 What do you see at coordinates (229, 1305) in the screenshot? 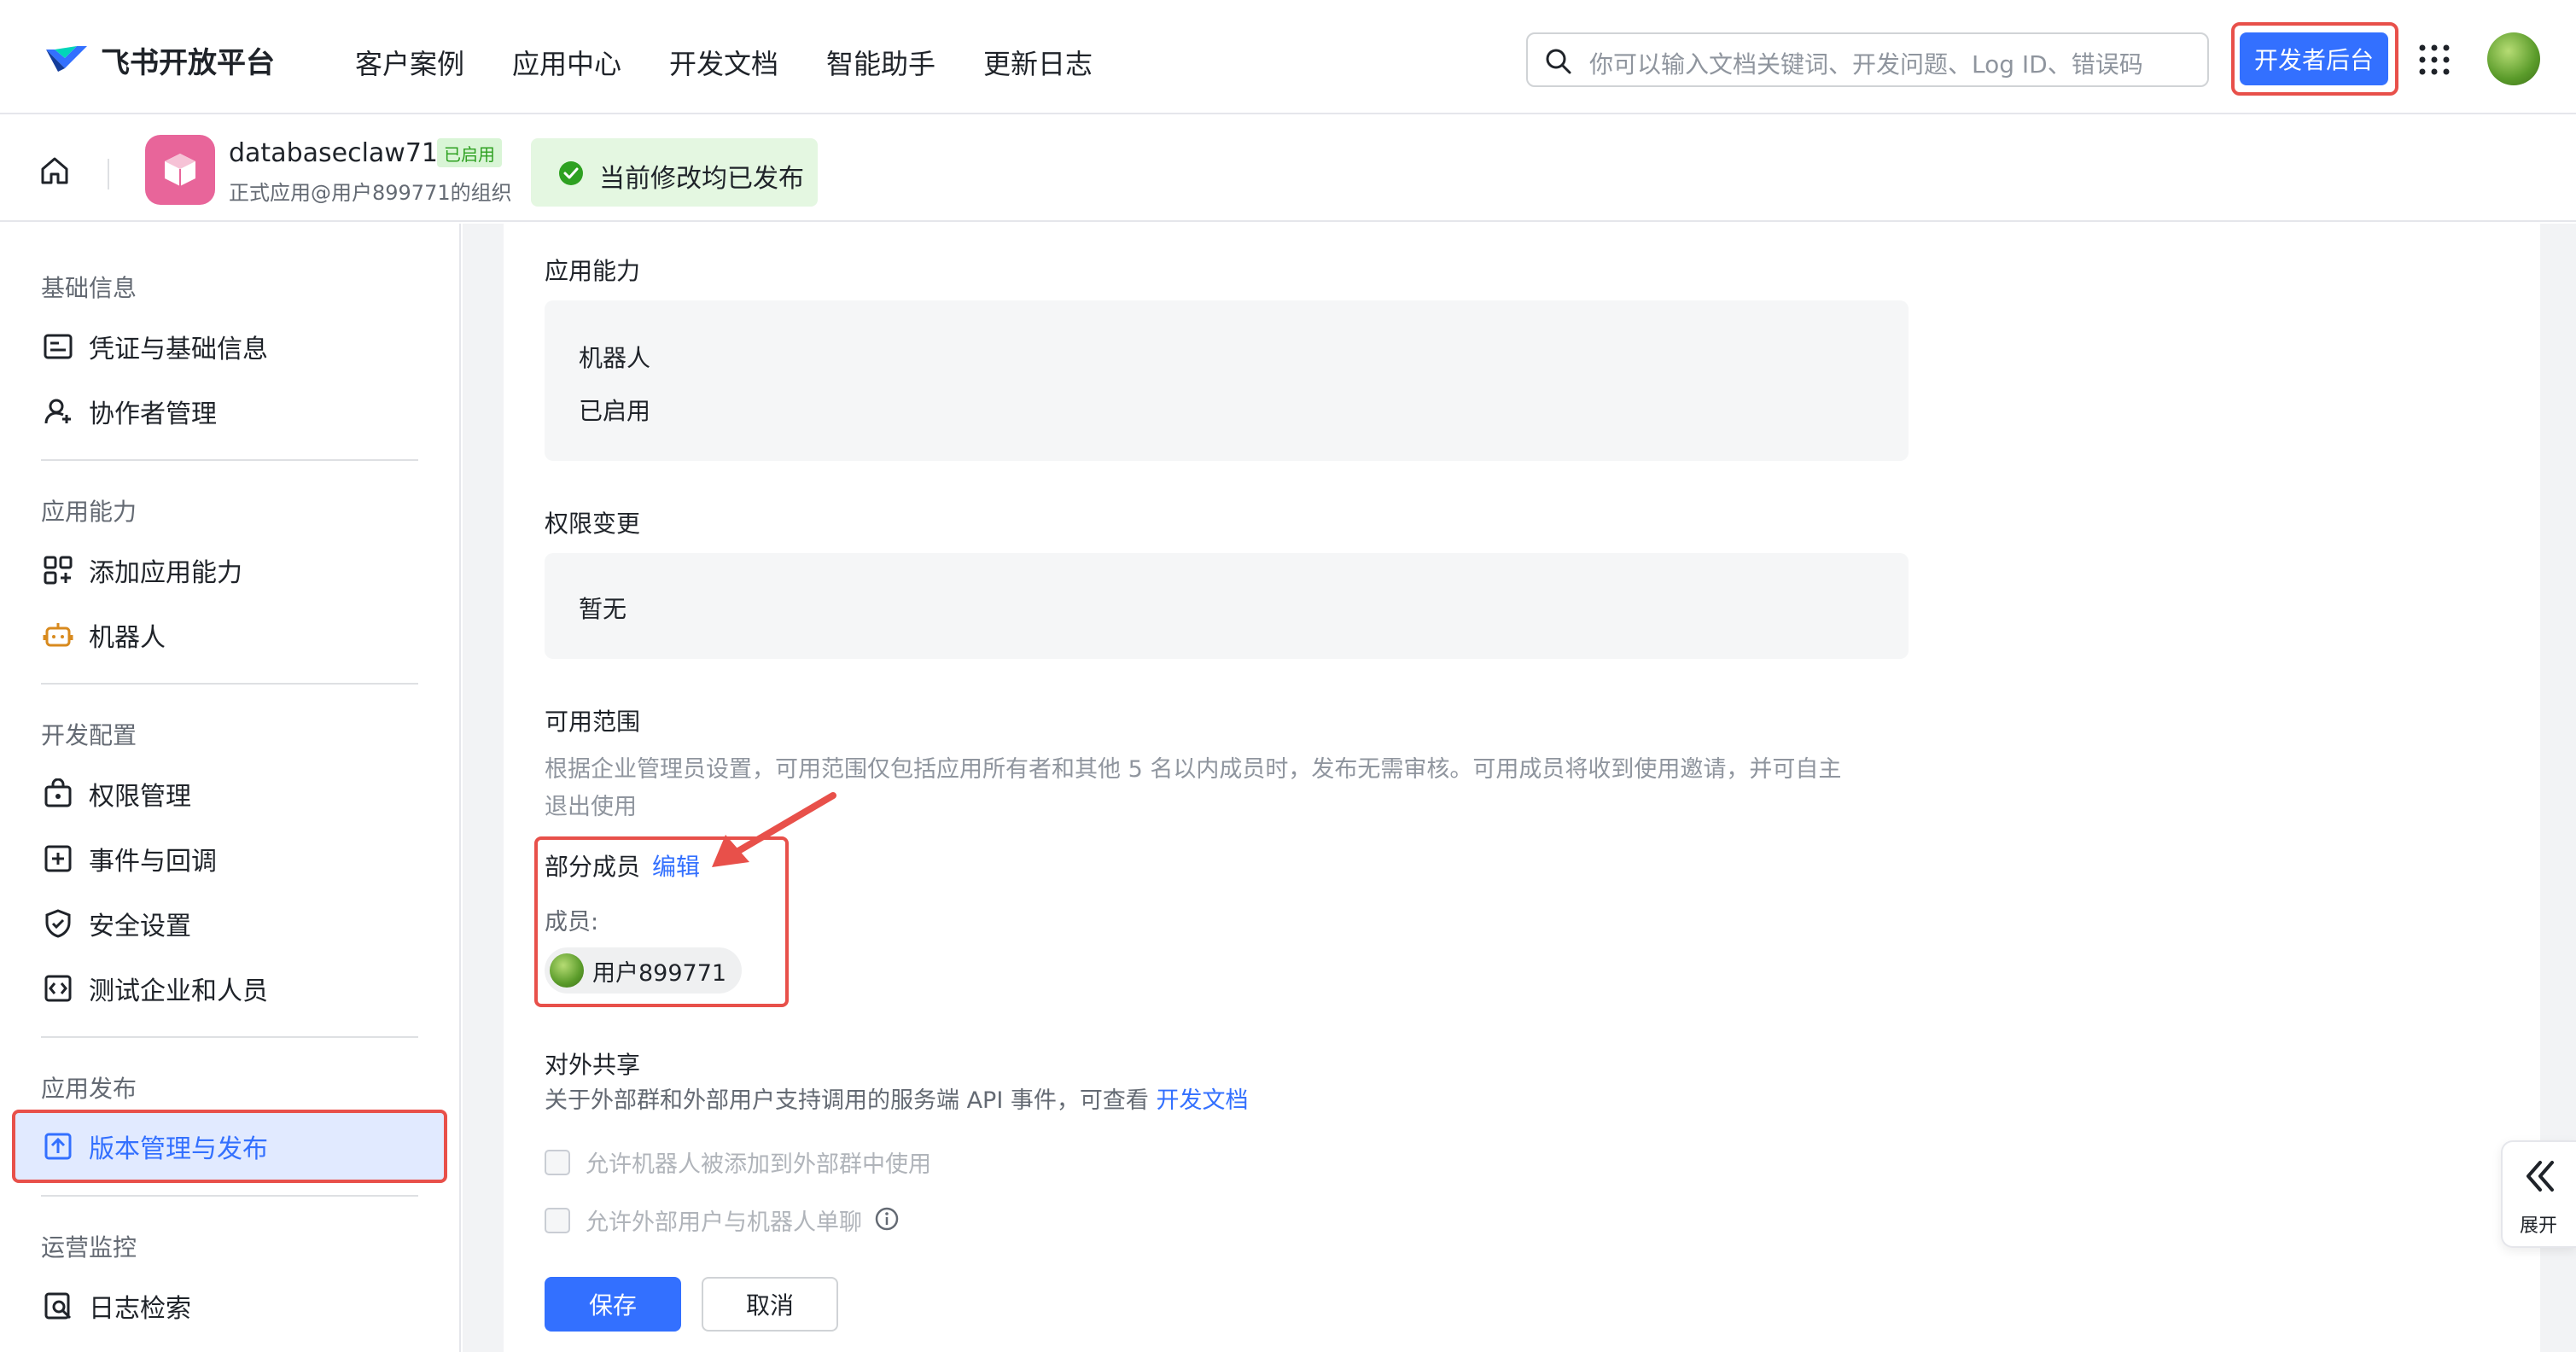
I see `sidebar-item-log-search: 日志检索` at bounding box center [229, 1305].